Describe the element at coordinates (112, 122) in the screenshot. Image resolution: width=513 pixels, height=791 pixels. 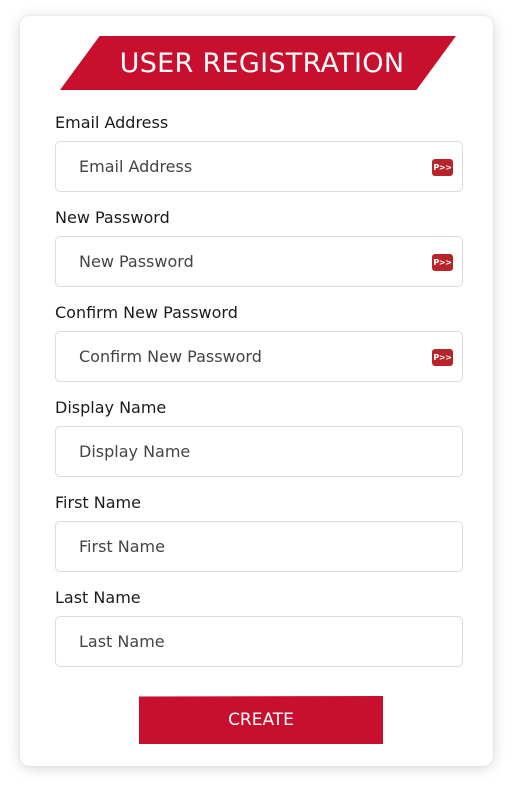
I see `email-label: Email Address` at that location.